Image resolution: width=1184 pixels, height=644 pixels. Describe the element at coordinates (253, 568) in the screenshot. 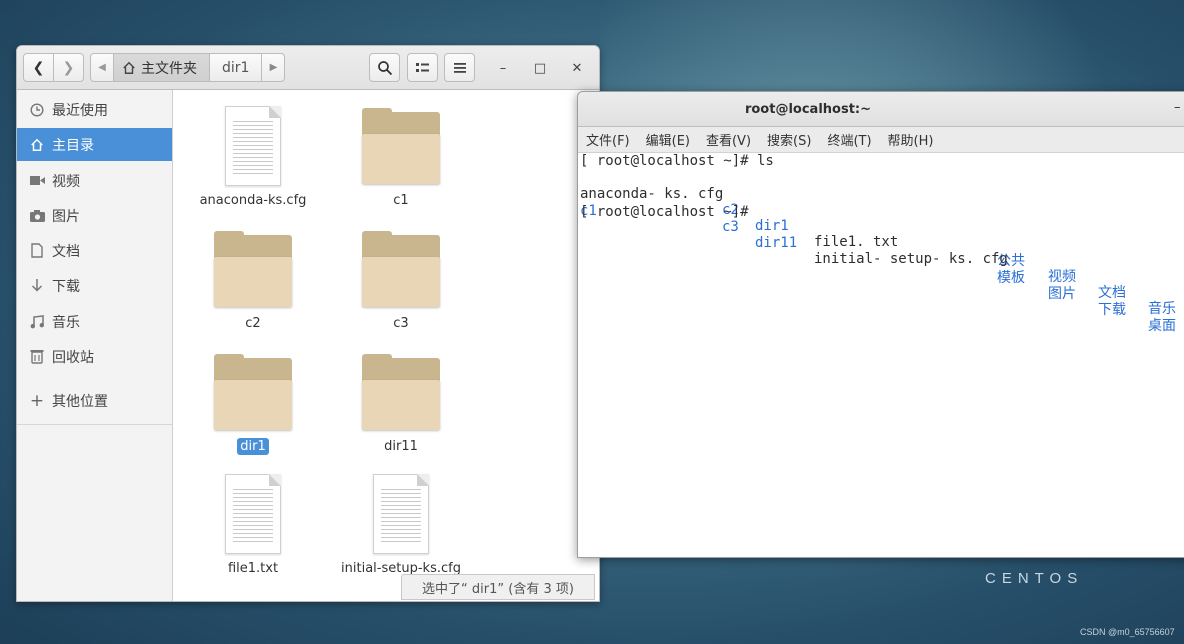

I see `file-label: file1.txt` at that location.